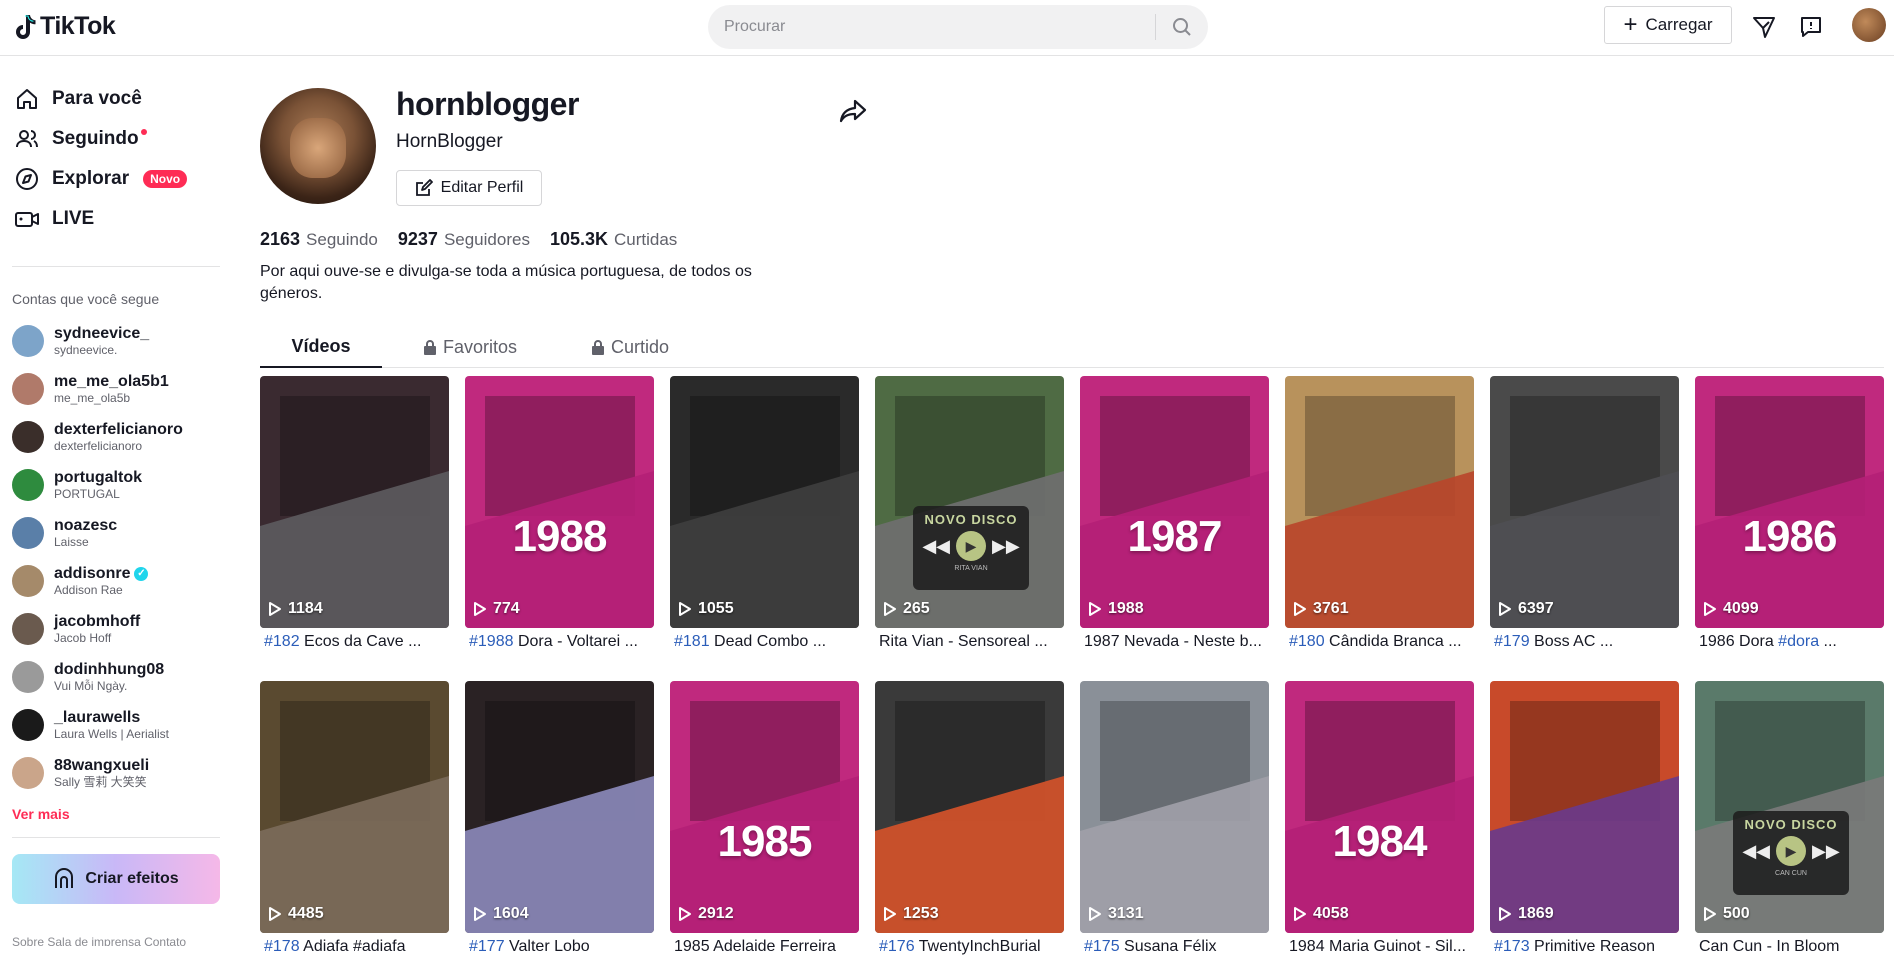 The width and height of the screenshot is (1894, 961). Describe the element at coordinates (354, 947) in the screenshot. I see `video-caption: #178 Adiafa #adiafa` at that location.